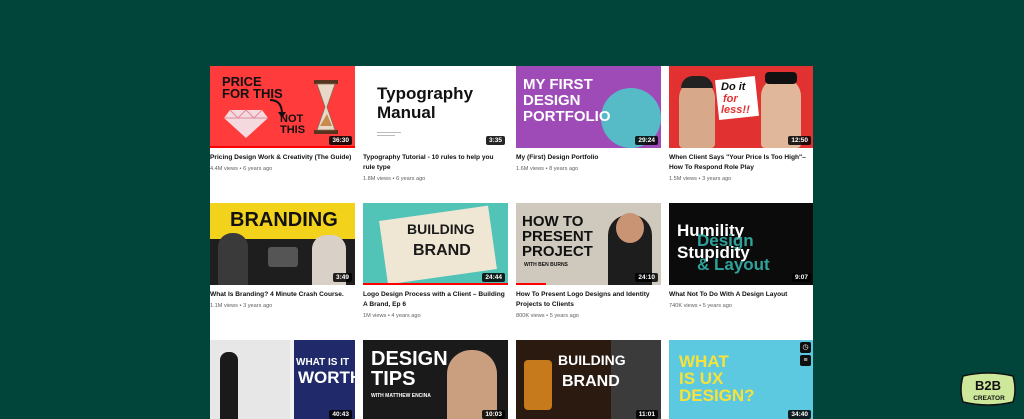 This screenshot has width=1024, height=419. I want to click on thumb-text: WORTH?, so click(326, 377).